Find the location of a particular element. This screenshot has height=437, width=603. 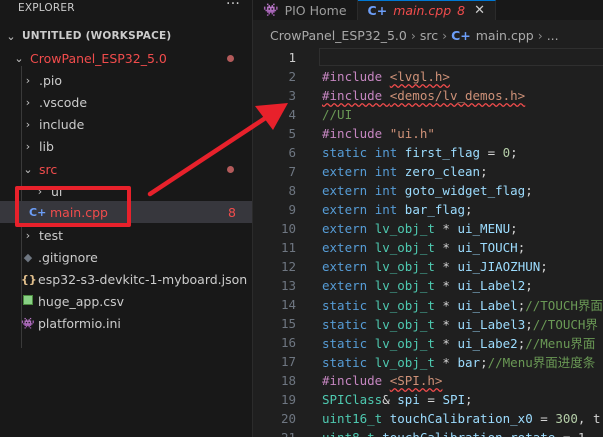

code-line: 3 #include <demos/lv_demos.h> is located at coordinates (389, 95).